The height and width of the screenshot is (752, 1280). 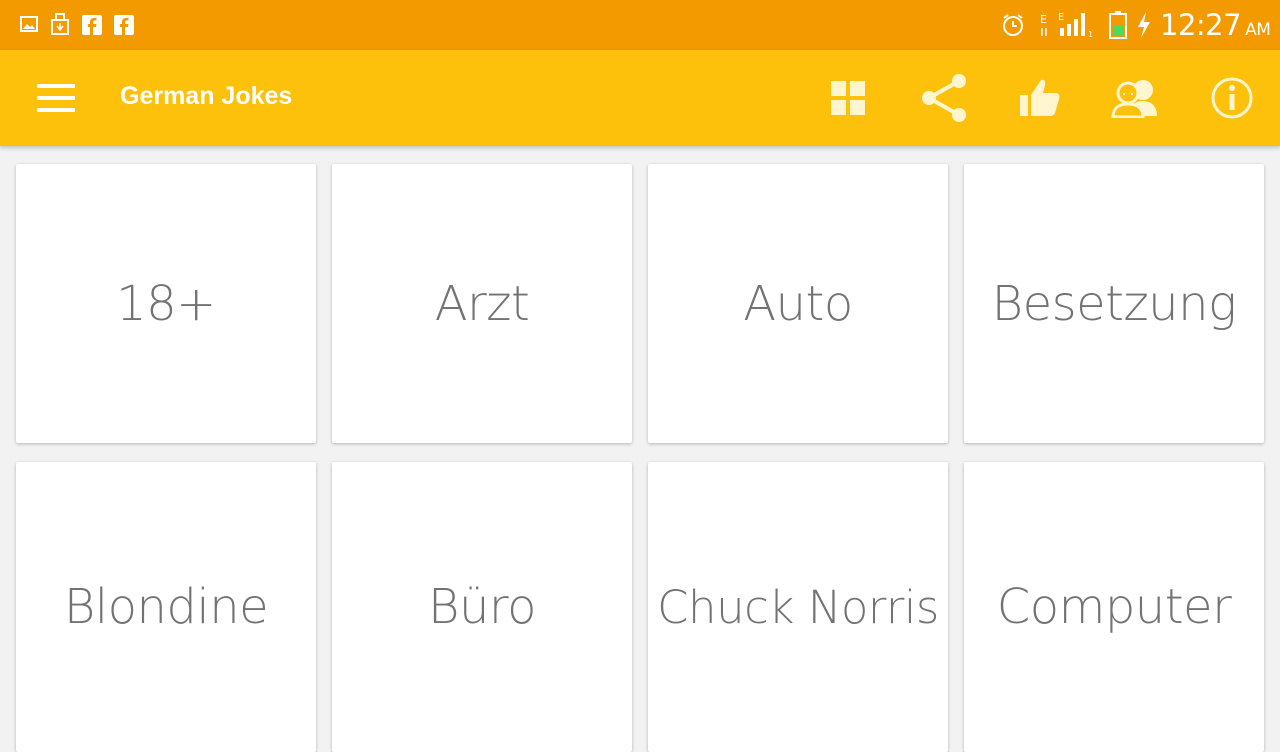 I want to click on status-bar: E E1 12:27 AM, so click(x=640, y=25).